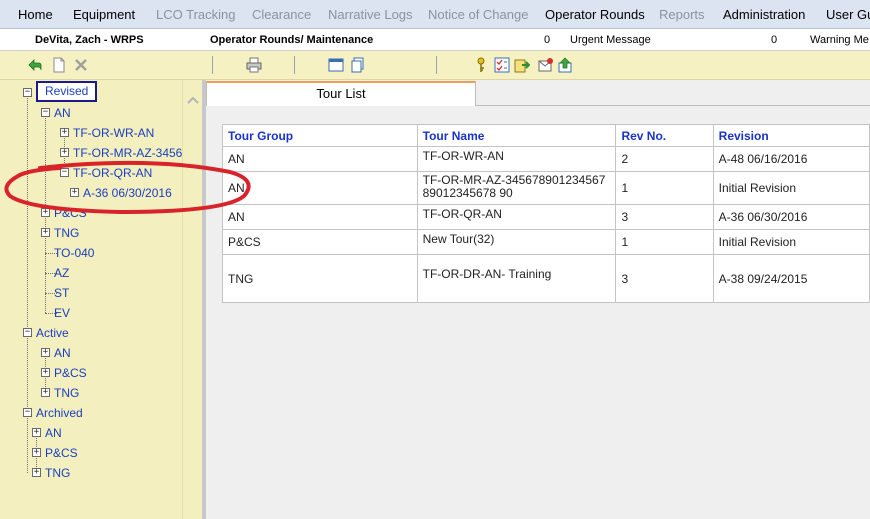 Image resolution: width=870 pixels, height=519 pixels. I want to click on tab-strip-border, so click(673, 105).